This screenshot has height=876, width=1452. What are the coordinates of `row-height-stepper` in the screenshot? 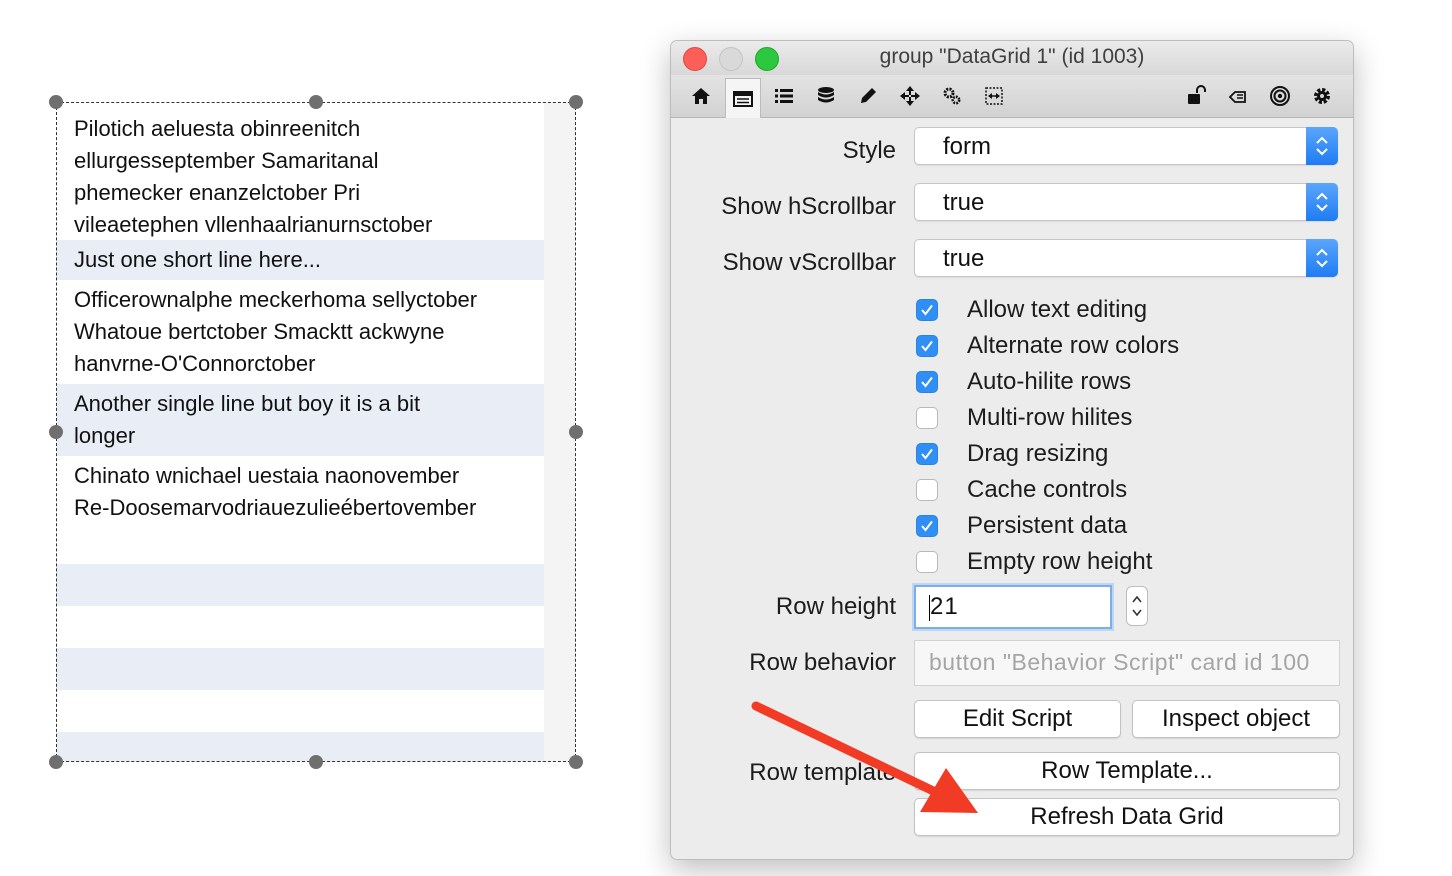 It's located at (1137, 606).